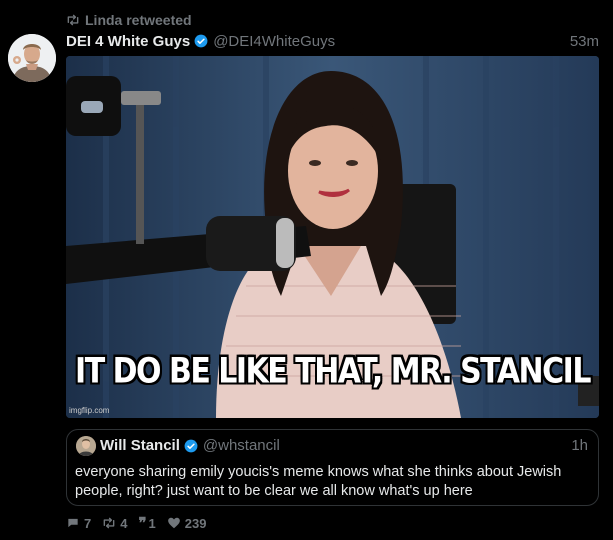 The height and width of the screenshot is (540, 613). I want to click on retweet-count: 4, so click(124, 523).